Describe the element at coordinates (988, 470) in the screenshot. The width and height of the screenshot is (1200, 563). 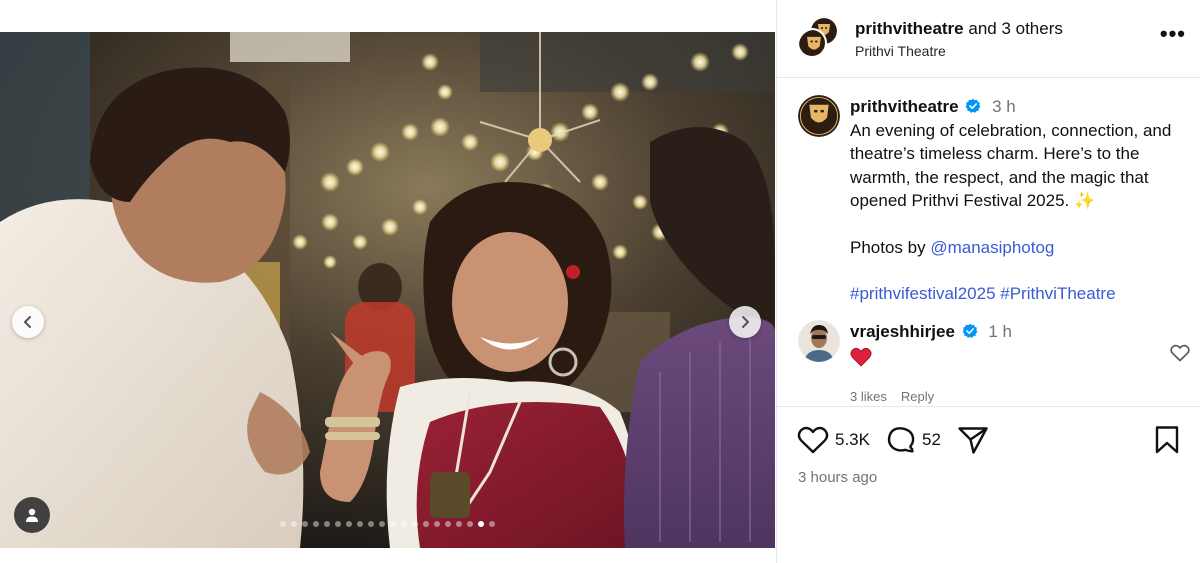
I see `post-timestamp: 3 hours ago` at that location.